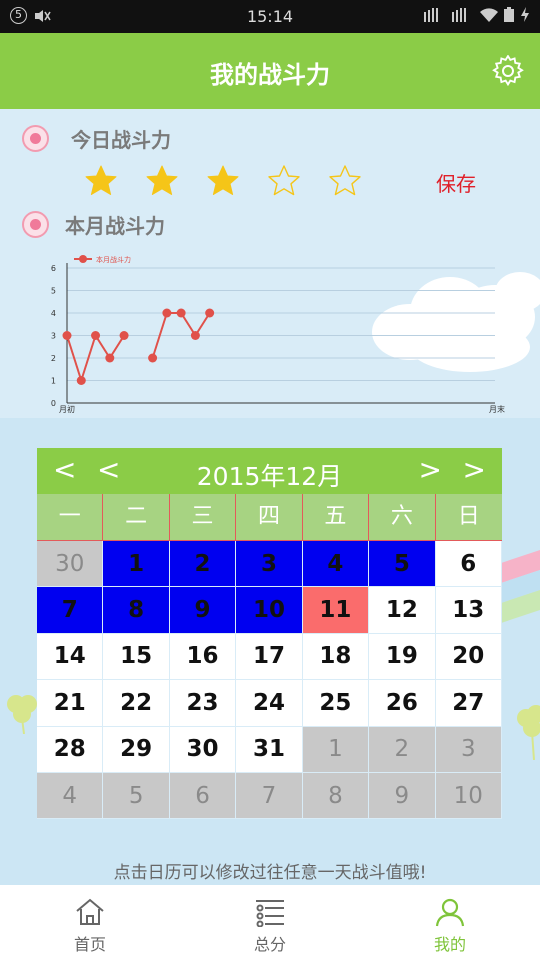  What do you see at coordinates (269, 749) in the screenshot?
I see `calendar-day: 31` at bounding box center [269, 749].